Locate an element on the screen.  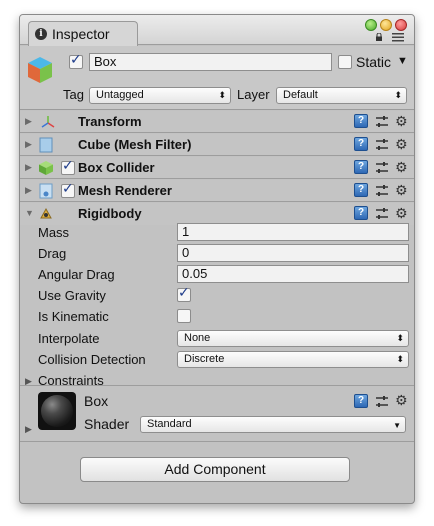
layer-label: Layer is located at coordinates (253, 94).